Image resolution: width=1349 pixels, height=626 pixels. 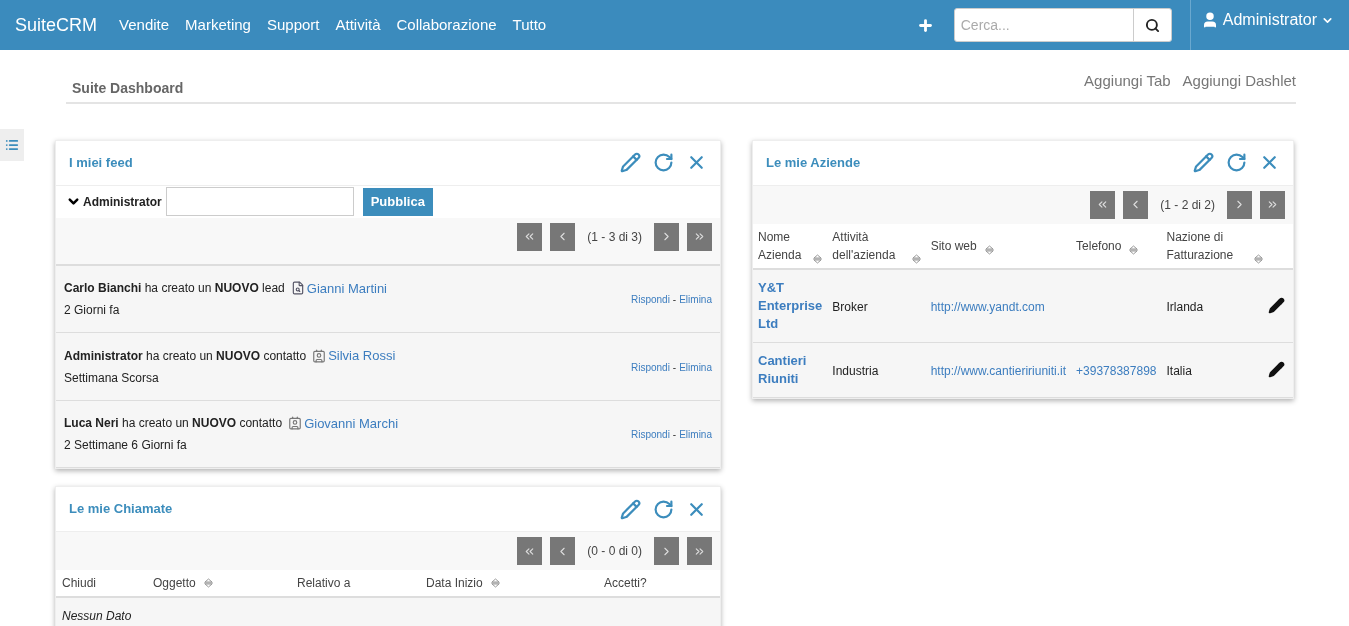 What do you see at coordinates (174, 583) in the screenshot?
I see `column-header: Oggetto` at bounding box center [174, 583].